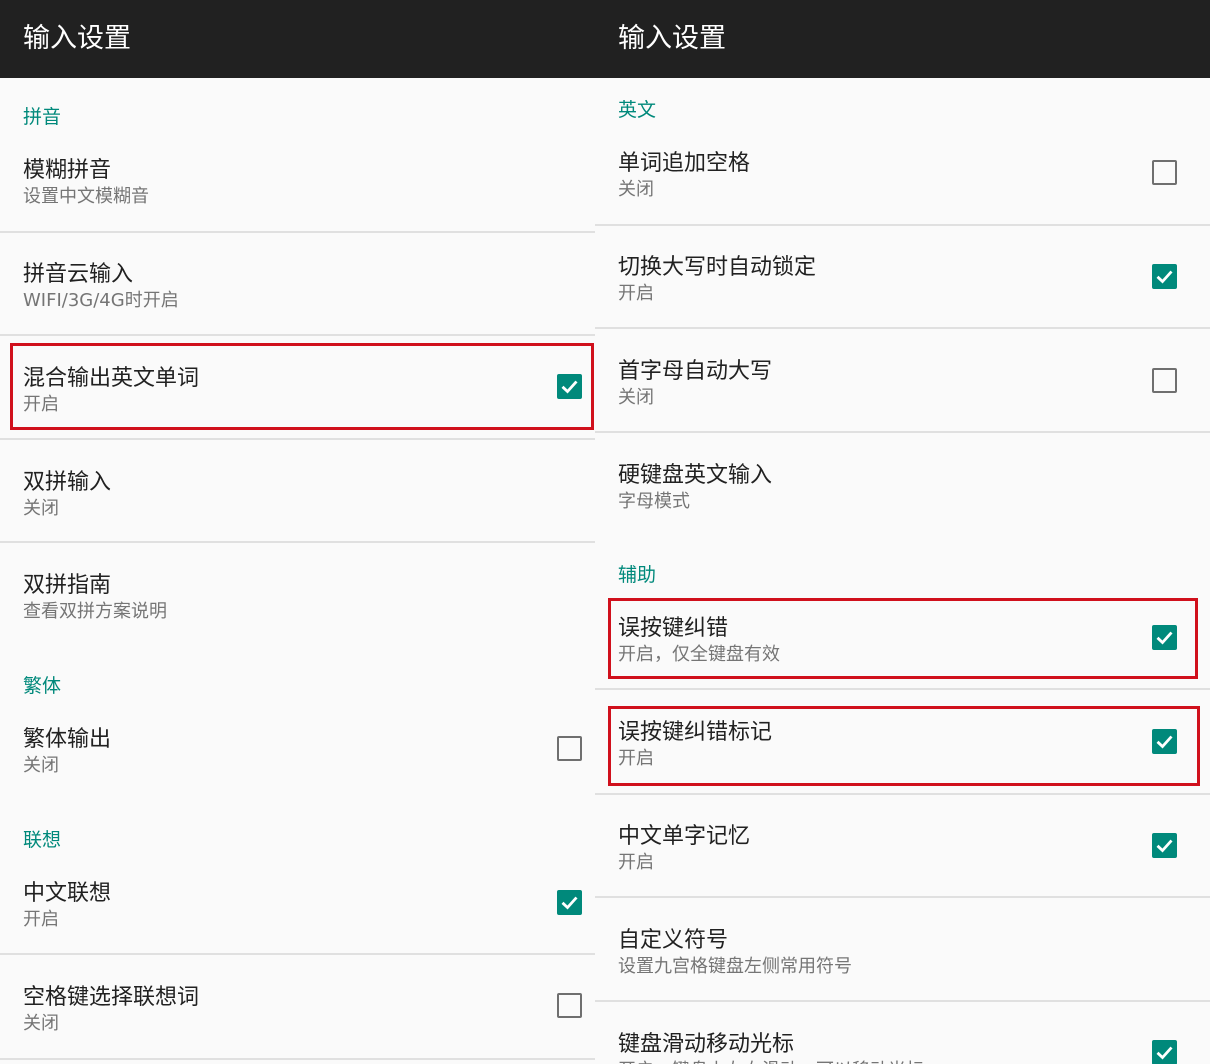 This screenshot has width=1210, height=1064. Describe the element at coordinates (67, 585) in the screenshot. I see `setting-title: 双拼指南` at that location.